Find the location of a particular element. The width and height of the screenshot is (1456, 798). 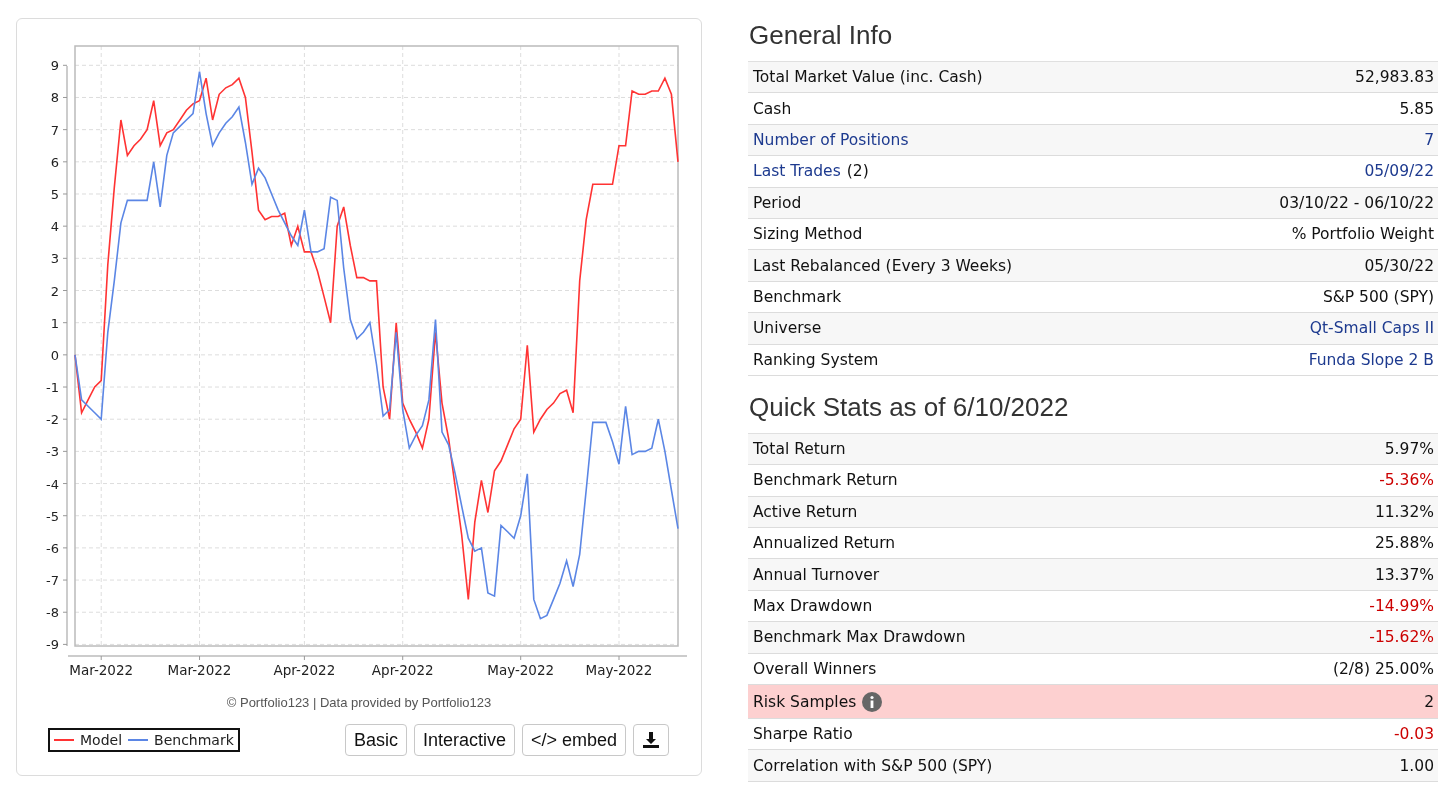

stat-label: Benchmark is located at coordinates (797, 296).